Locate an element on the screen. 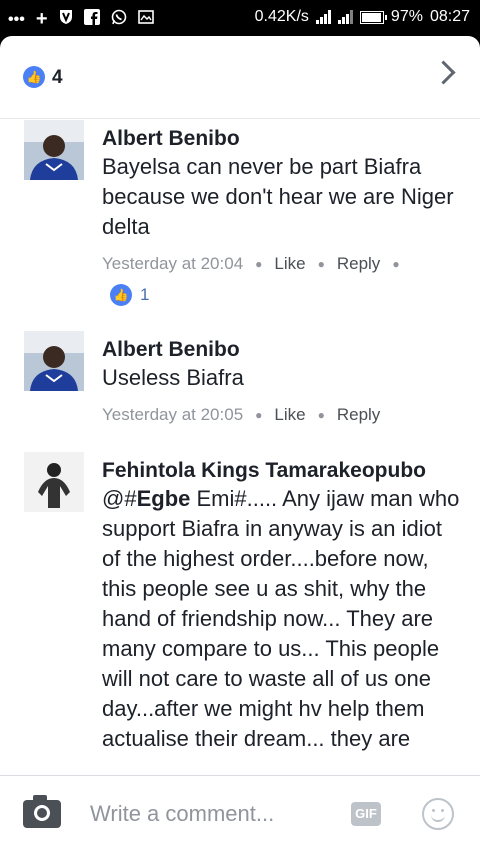  like-count: 4 is located at coordinates (57, 77).